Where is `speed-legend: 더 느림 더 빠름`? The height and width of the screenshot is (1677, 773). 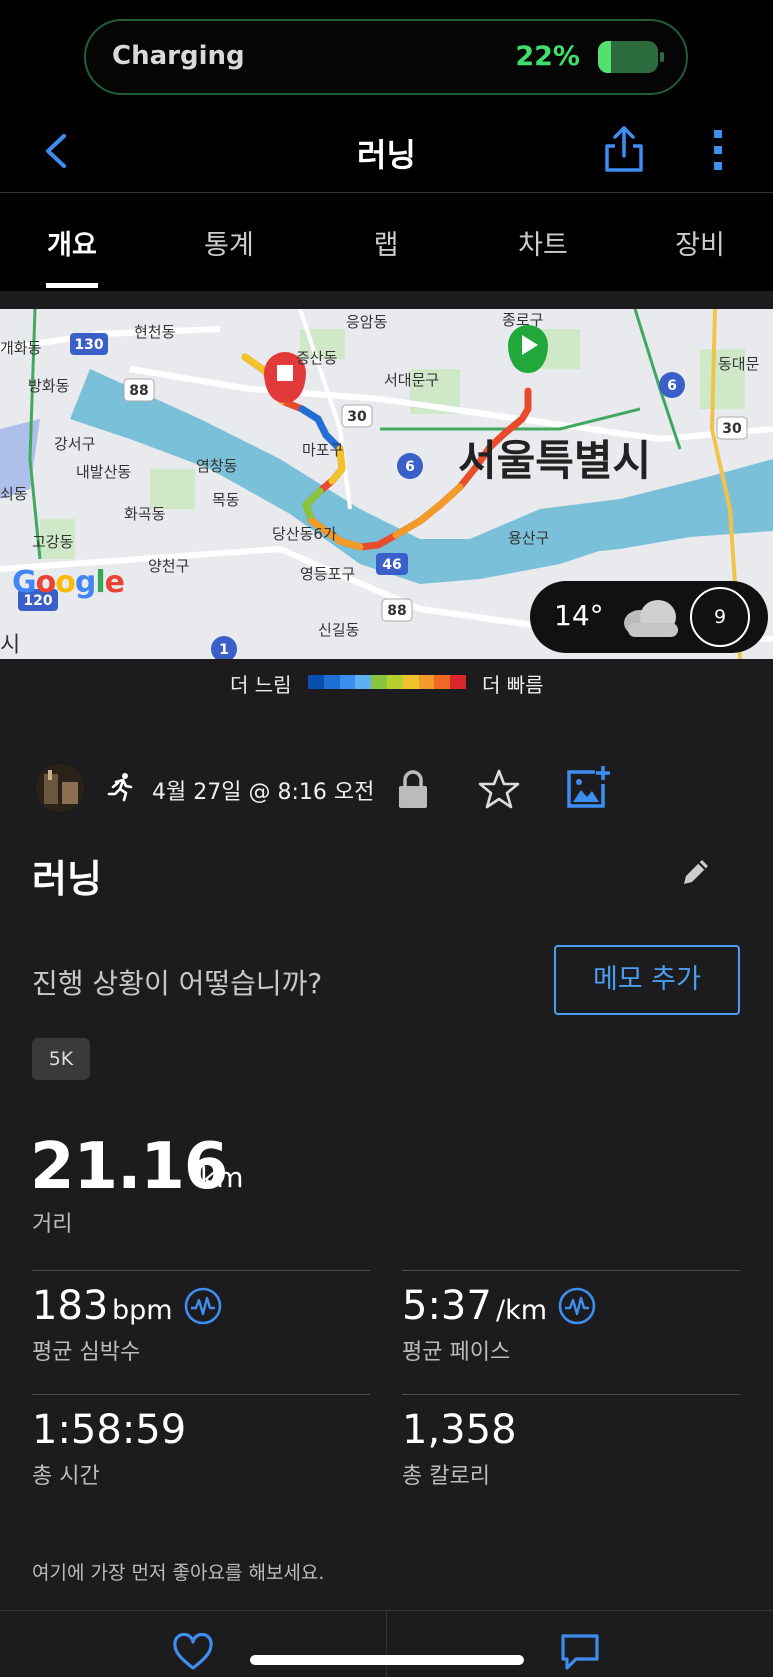 speed-legend: 더 느림 더 빠름 is located at coordinates (386, 681).